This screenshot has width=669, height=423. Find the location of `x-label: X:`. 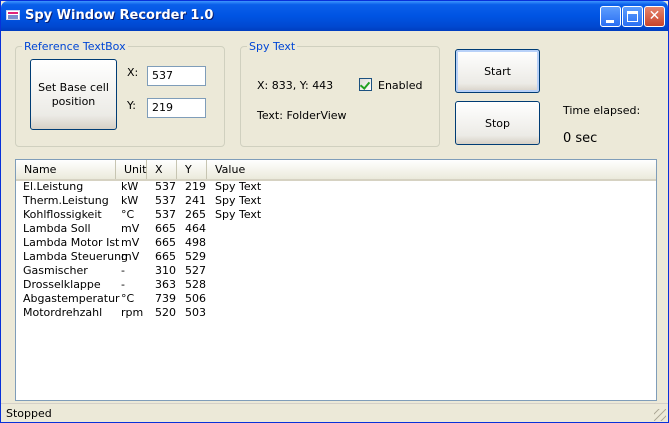

x-label: X: is located at coordinates (133, 72).